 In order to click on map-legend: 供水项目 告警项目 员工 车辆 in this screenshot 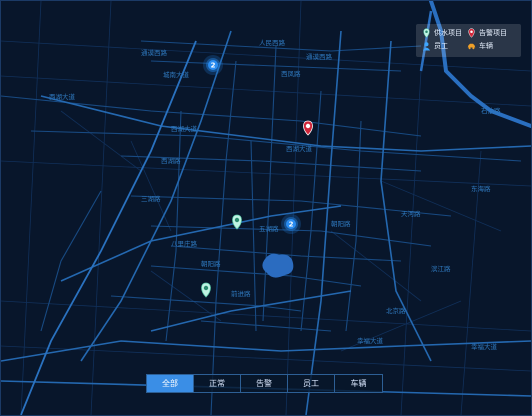, I will do `click(468, 40)`.